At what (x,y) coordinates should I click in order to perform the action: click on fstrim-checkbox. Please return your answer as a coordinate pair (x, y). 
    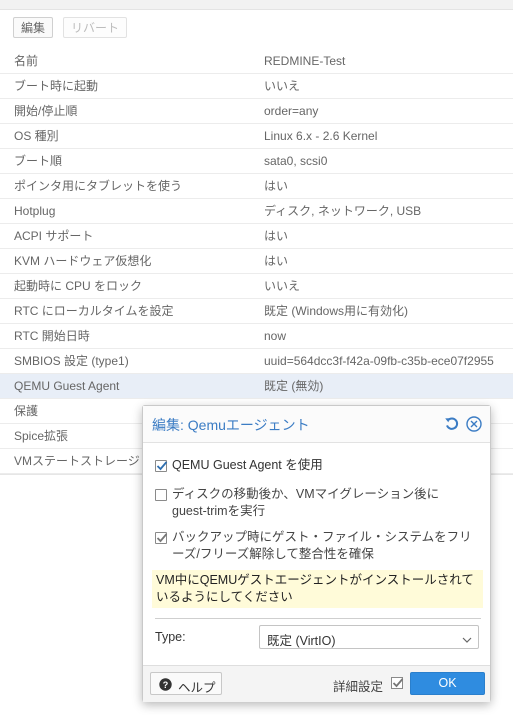
    Looking at the image, I should click on (161, 495).